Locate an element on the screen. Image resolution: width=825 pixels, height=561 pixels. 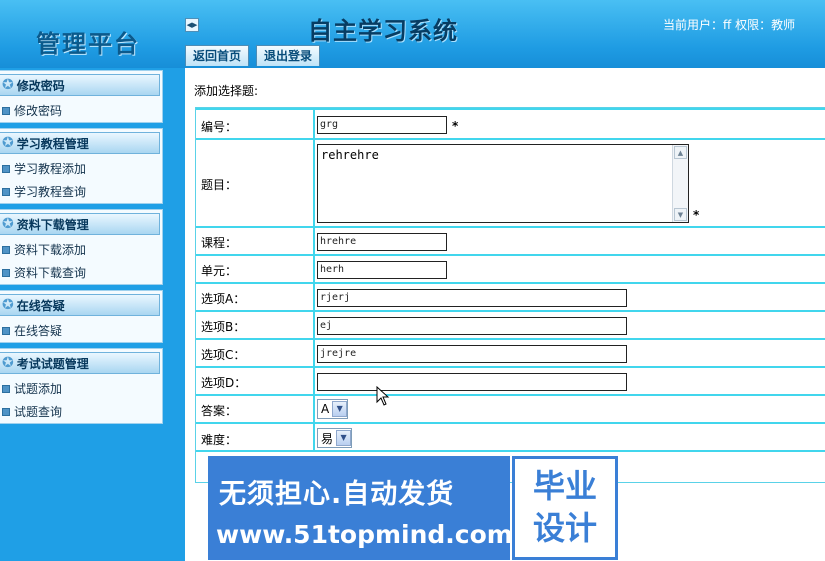
option-d-label: 选项D： is located at coordinates (224, 383).